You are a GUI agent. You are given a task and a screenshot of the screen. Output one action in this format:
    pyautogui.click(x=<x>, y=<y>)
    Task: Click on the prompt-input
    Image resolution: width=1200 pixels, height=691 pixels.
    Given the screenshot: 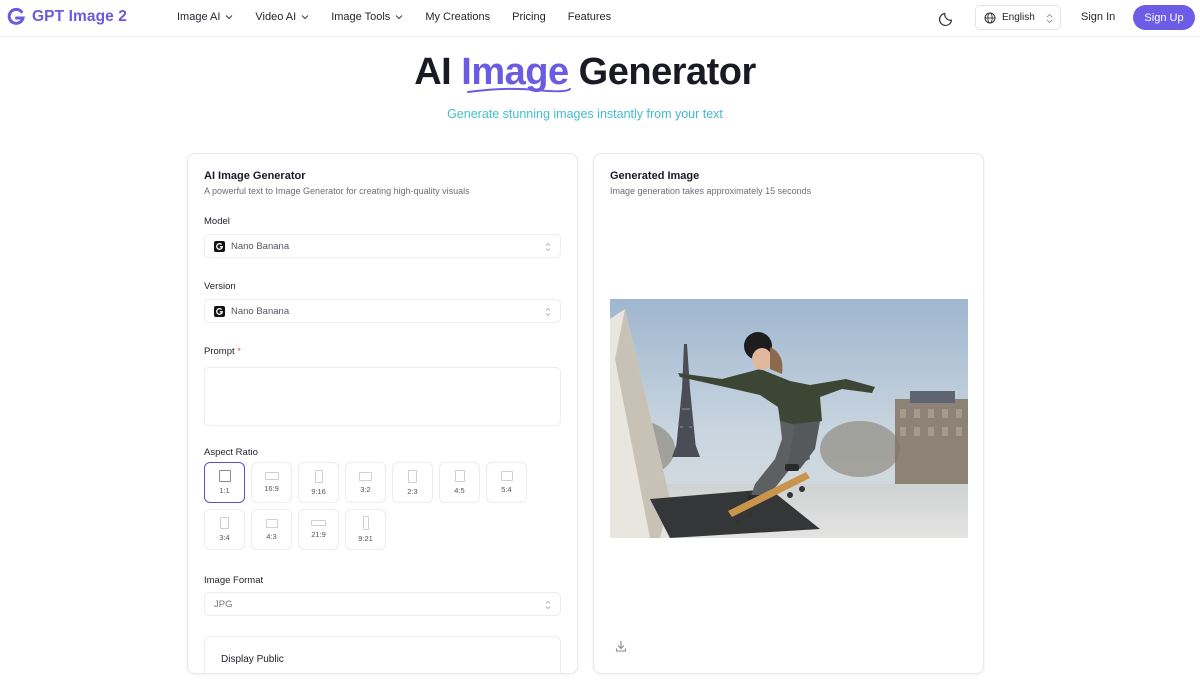 What is the action you would take?
    pyautogui.click(x=382, y=396)
    